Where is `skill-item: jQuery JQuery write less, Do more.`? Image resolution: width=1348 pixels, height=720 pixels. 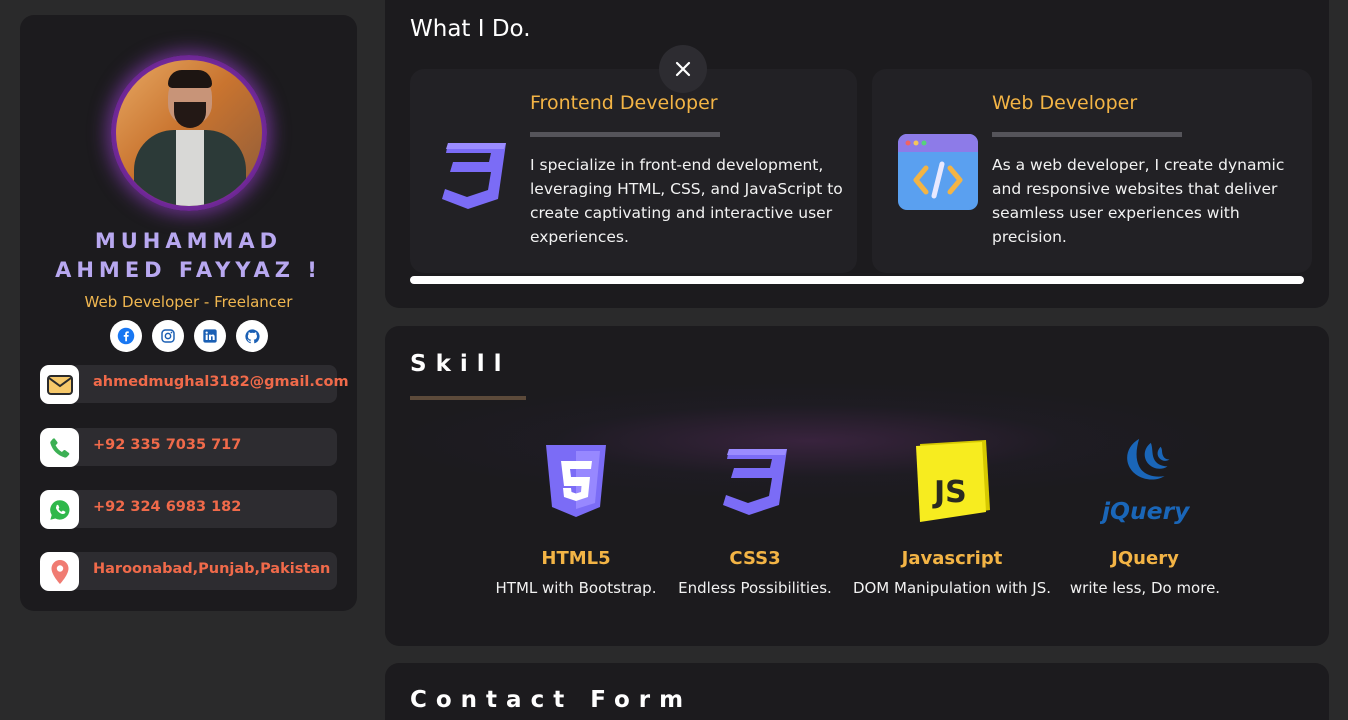
skill-item: jQuery JQuery write less, Do more. is located at coordinates (1145, 516).